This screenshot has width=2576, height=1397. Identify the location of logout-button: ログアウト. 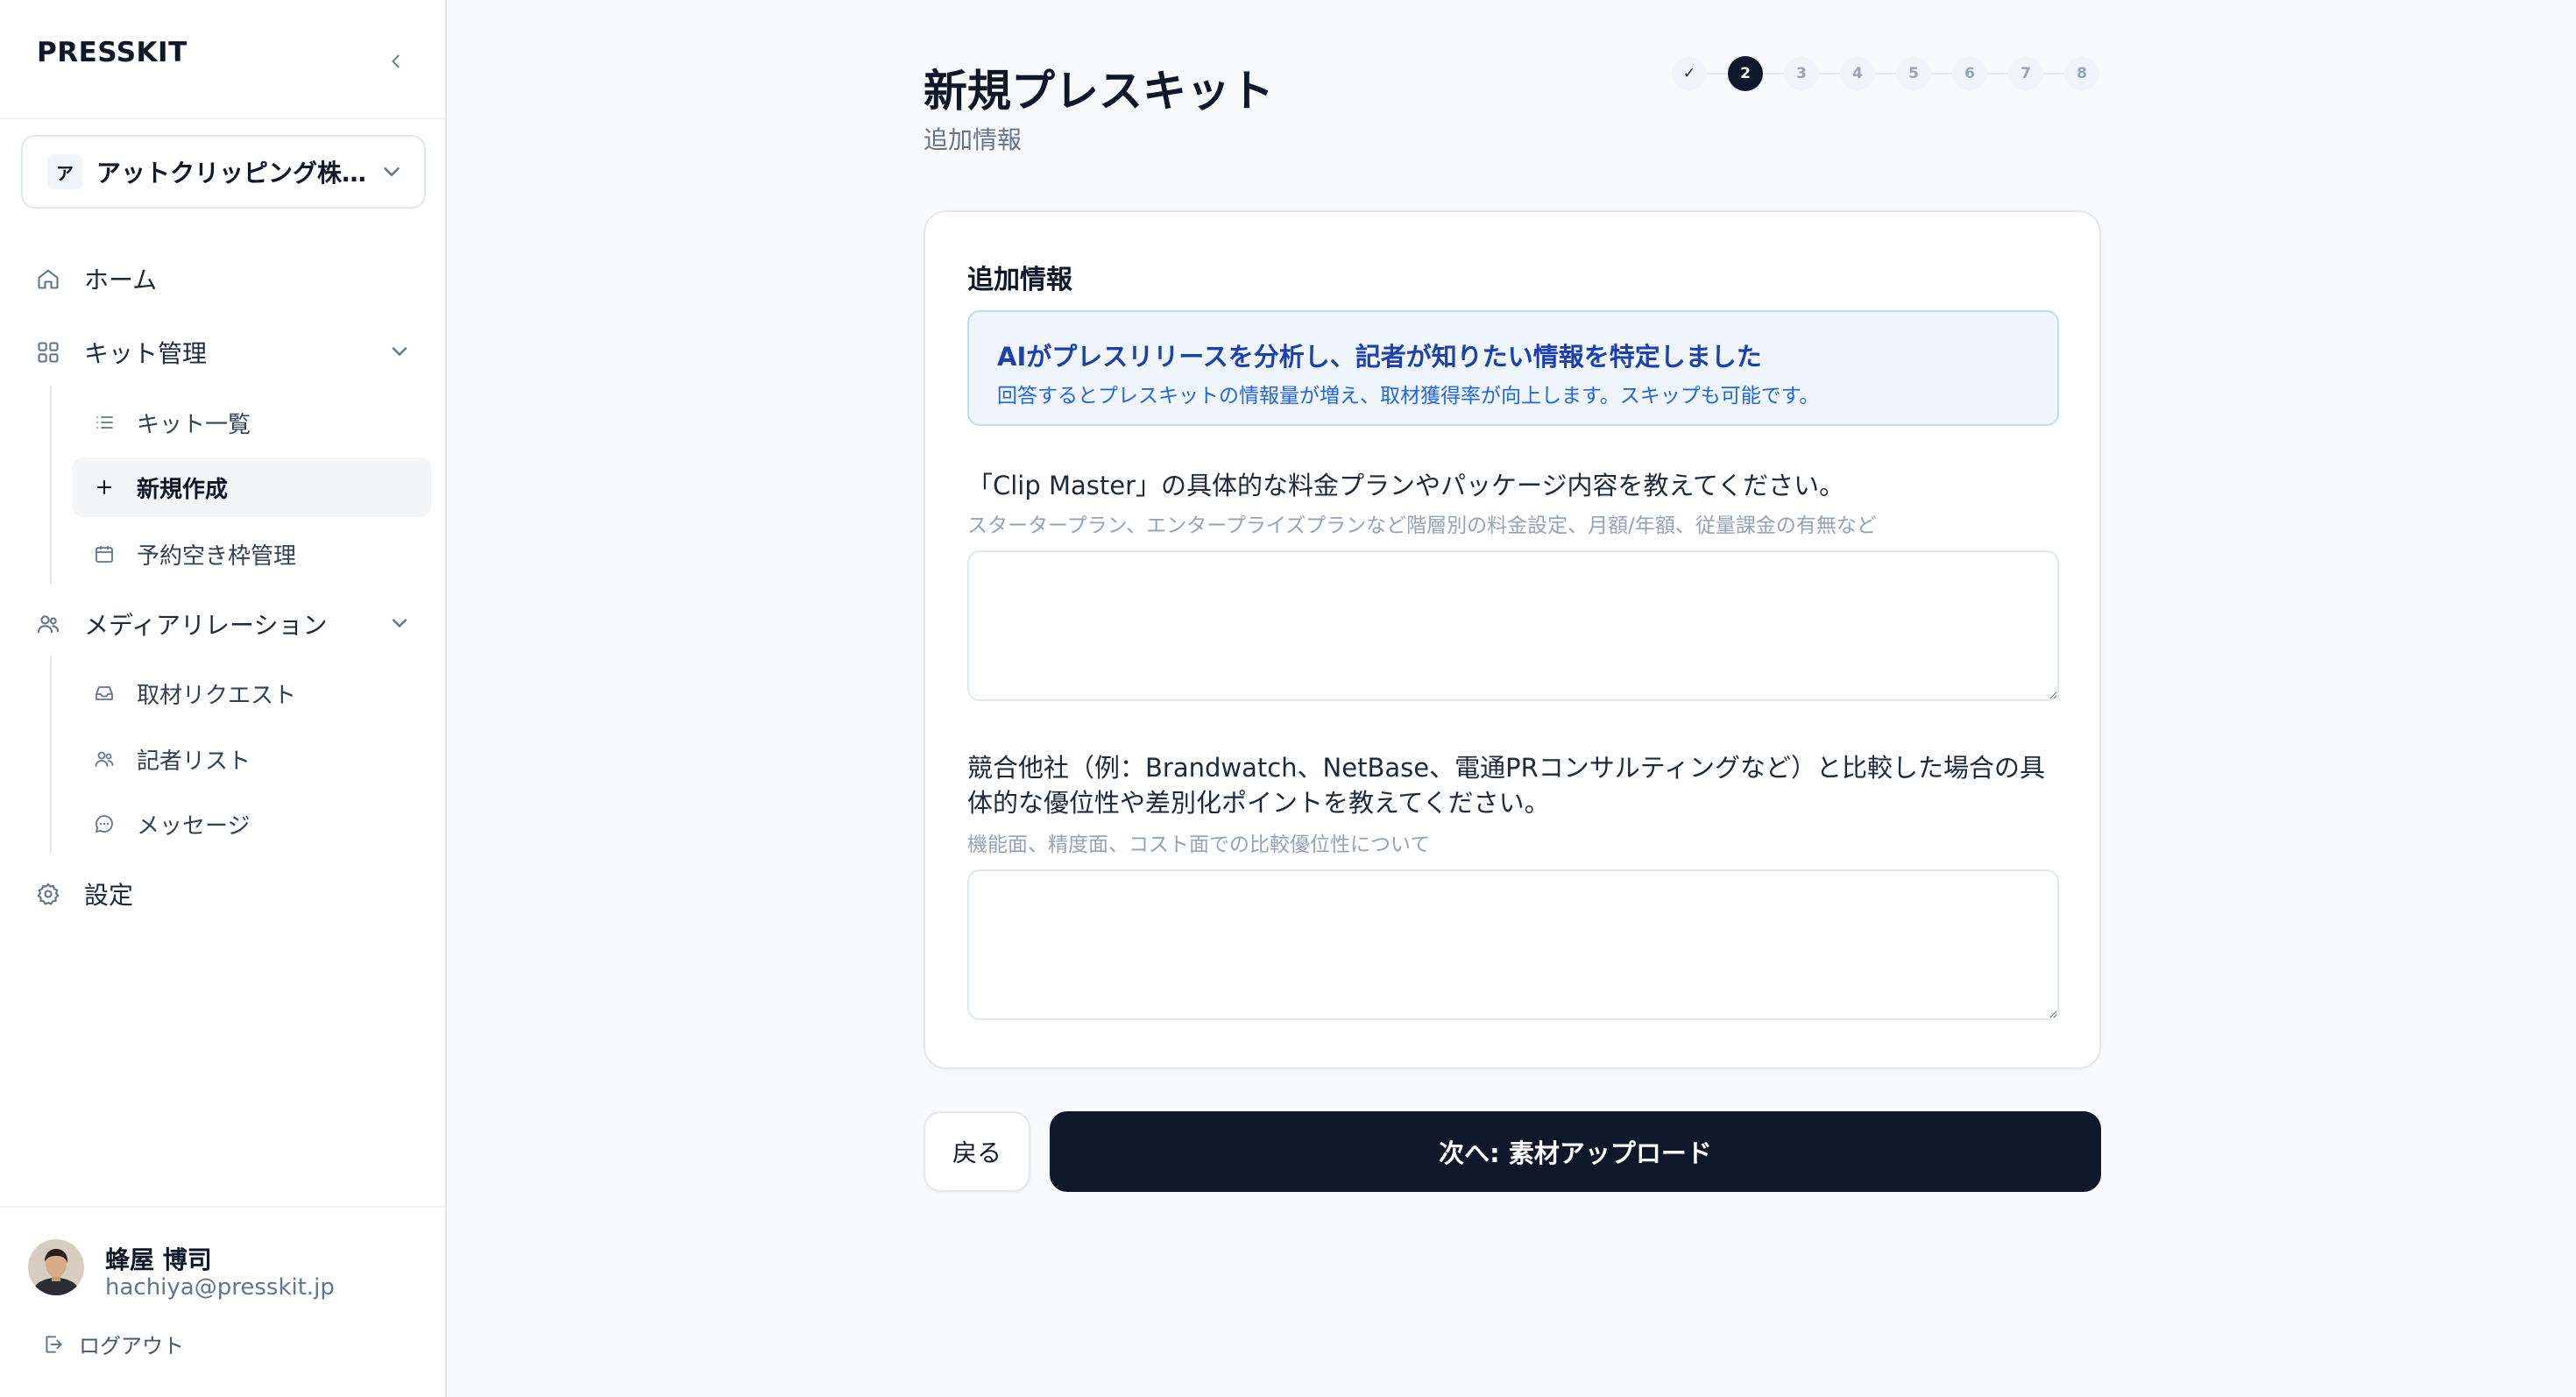
(113, 1344).